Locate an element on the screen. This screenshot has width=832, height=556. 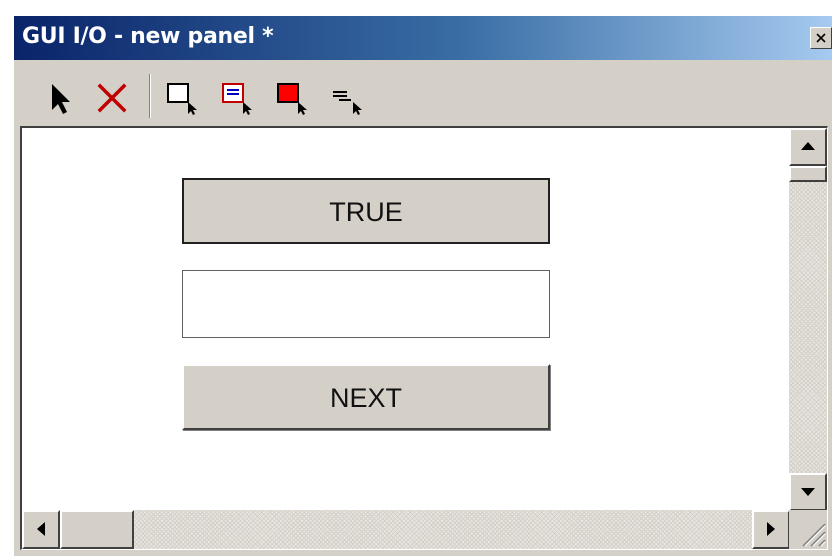
toolbar-separator is located at coordinates (150, 96).